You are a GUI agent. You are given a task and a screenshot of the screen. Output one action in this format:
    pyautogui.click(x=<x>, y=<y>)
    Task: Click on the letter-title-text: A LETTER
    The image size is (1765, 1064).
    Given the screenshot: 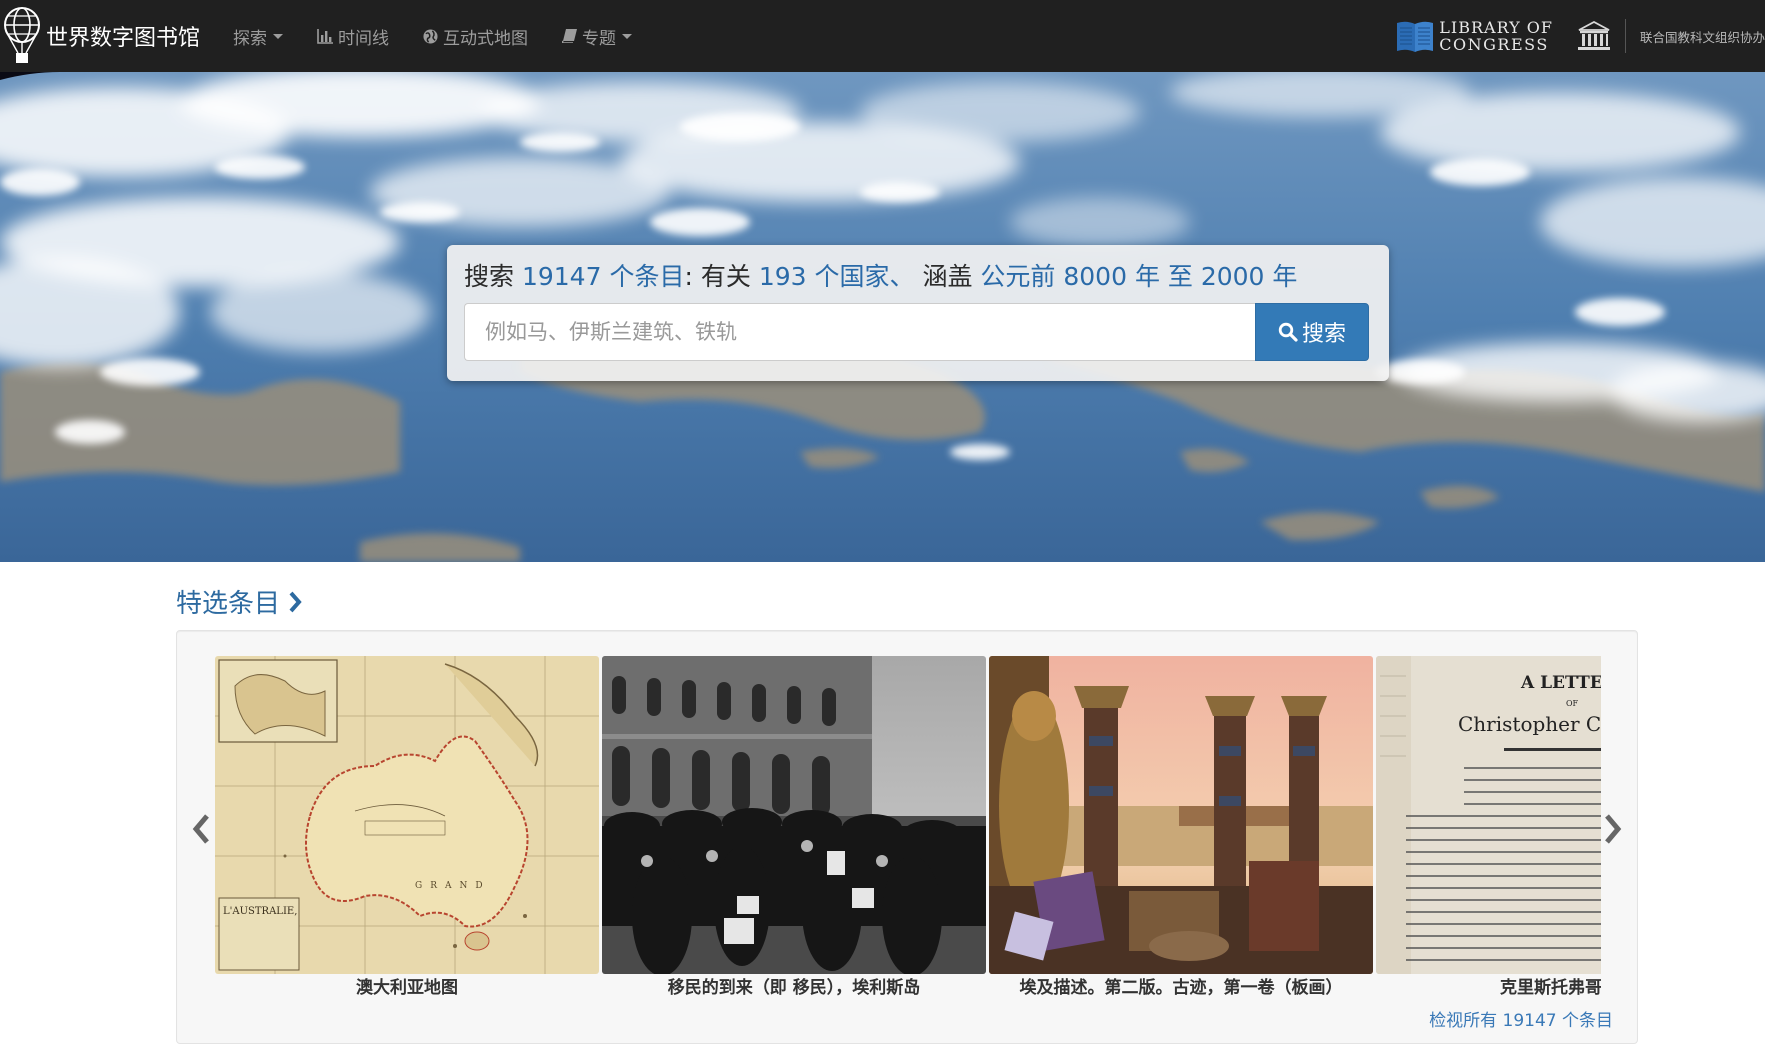 What is the action you would take?
    pyautogui.click(x=1560, y=683)
    